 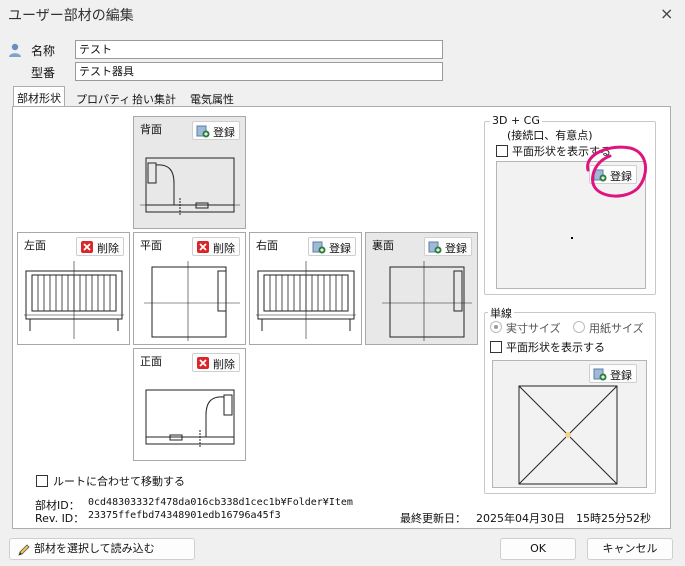 What do you see at coordinates (154, 96) in the screenshot?
I see `tab-aggregation: 拾い集計` at bounding box center [154, 96].